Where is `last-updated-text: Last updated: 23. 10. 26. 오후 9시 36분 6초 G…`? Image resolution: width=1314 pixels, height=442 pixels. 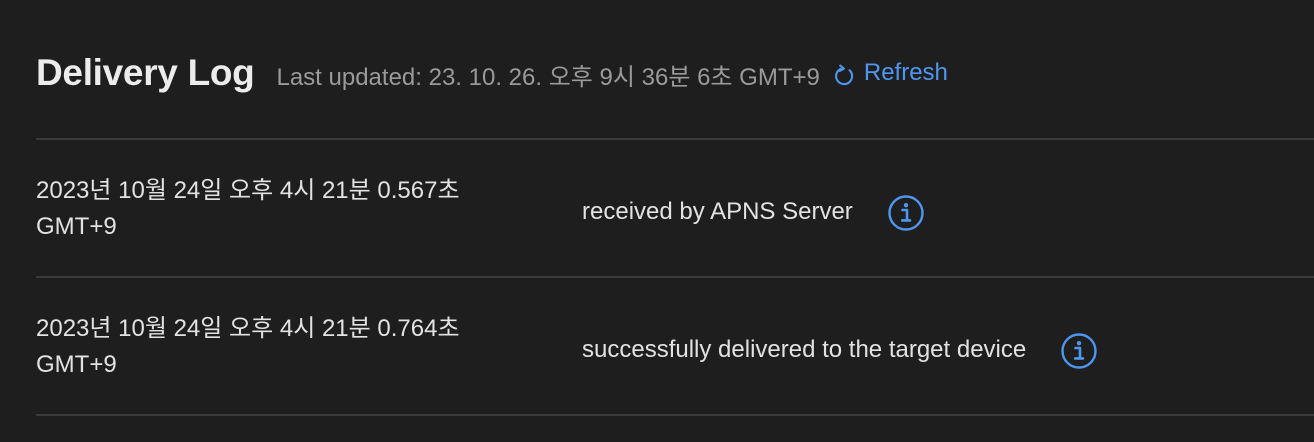 last-updated-text: Last updated: 23. 10. 26. 오후 9시 36분 6초 G… is located at coordinates (548, 77).